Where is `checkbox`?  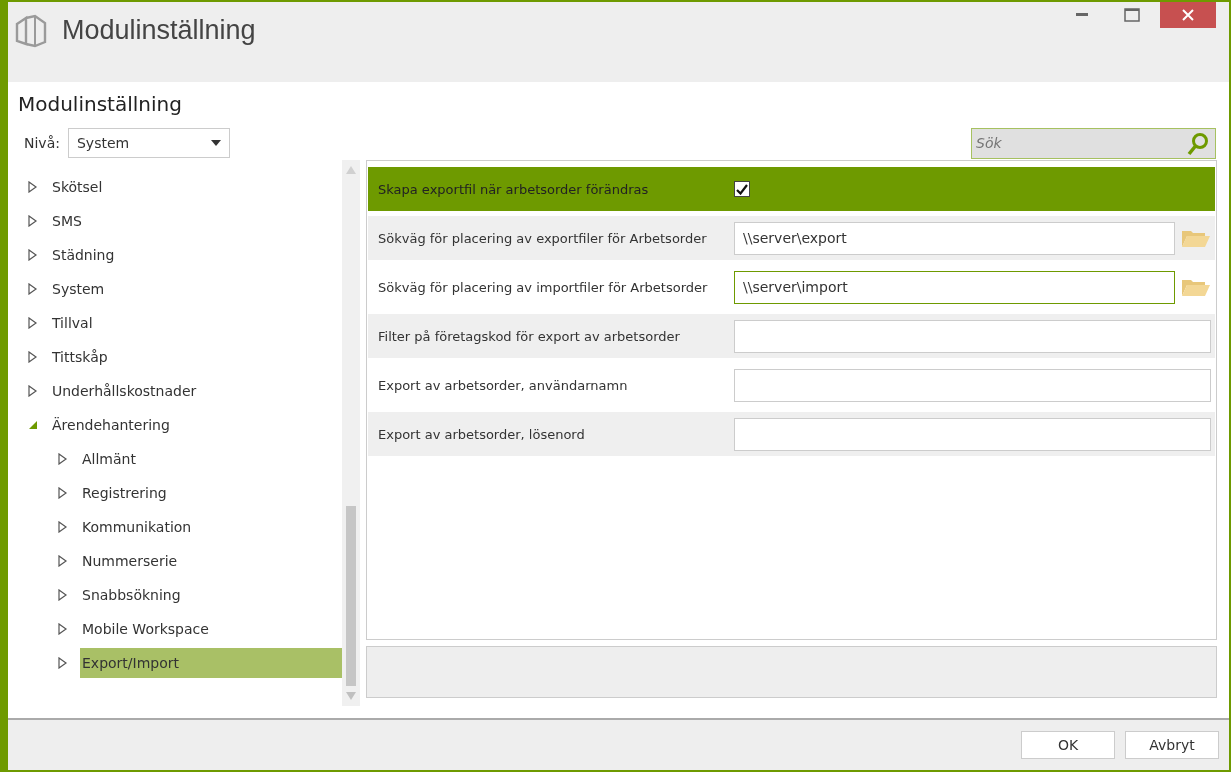
checkbox is located at coordinates (742, 189).